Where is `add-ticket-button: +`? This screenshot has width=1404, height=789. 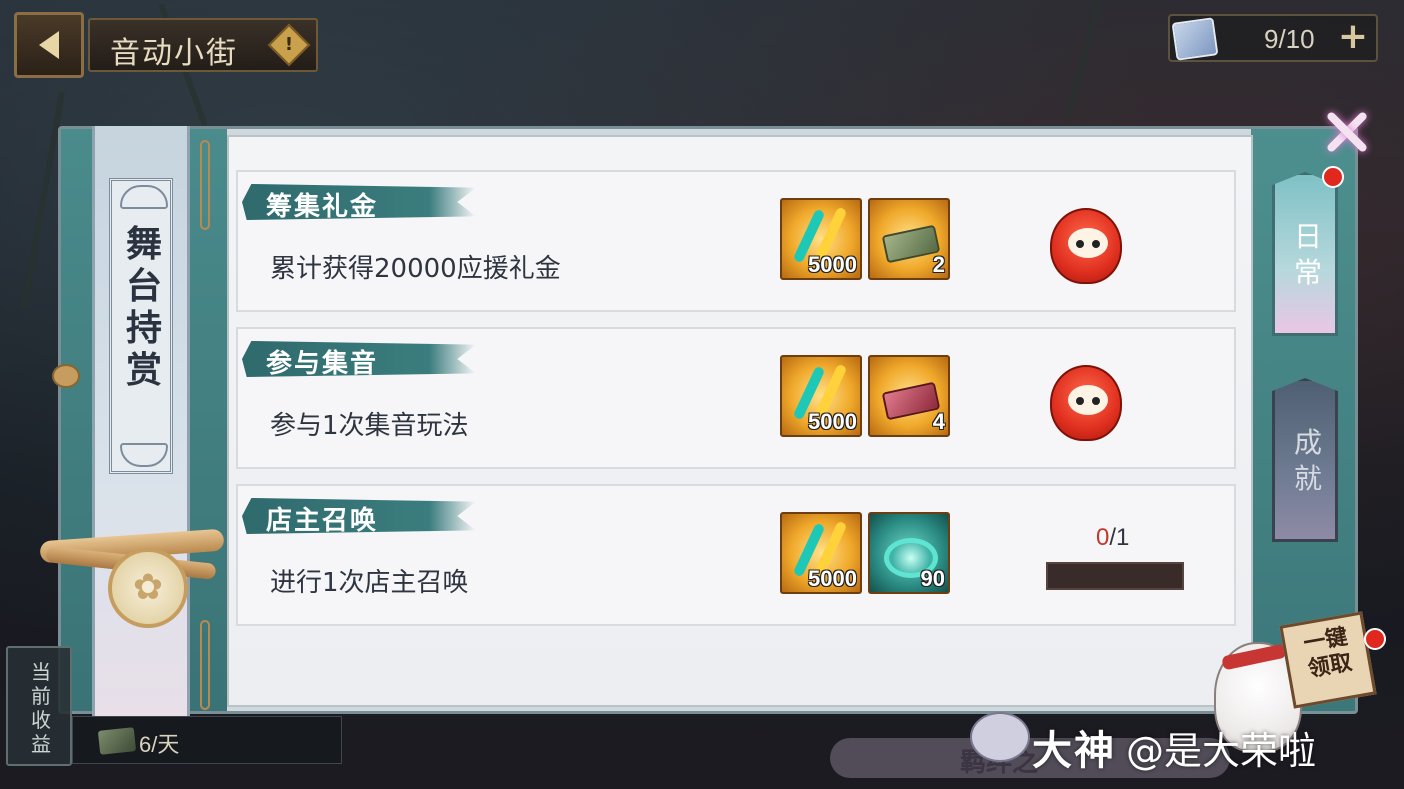
add-ticket-button: + is located at coordinates (1353, 37).